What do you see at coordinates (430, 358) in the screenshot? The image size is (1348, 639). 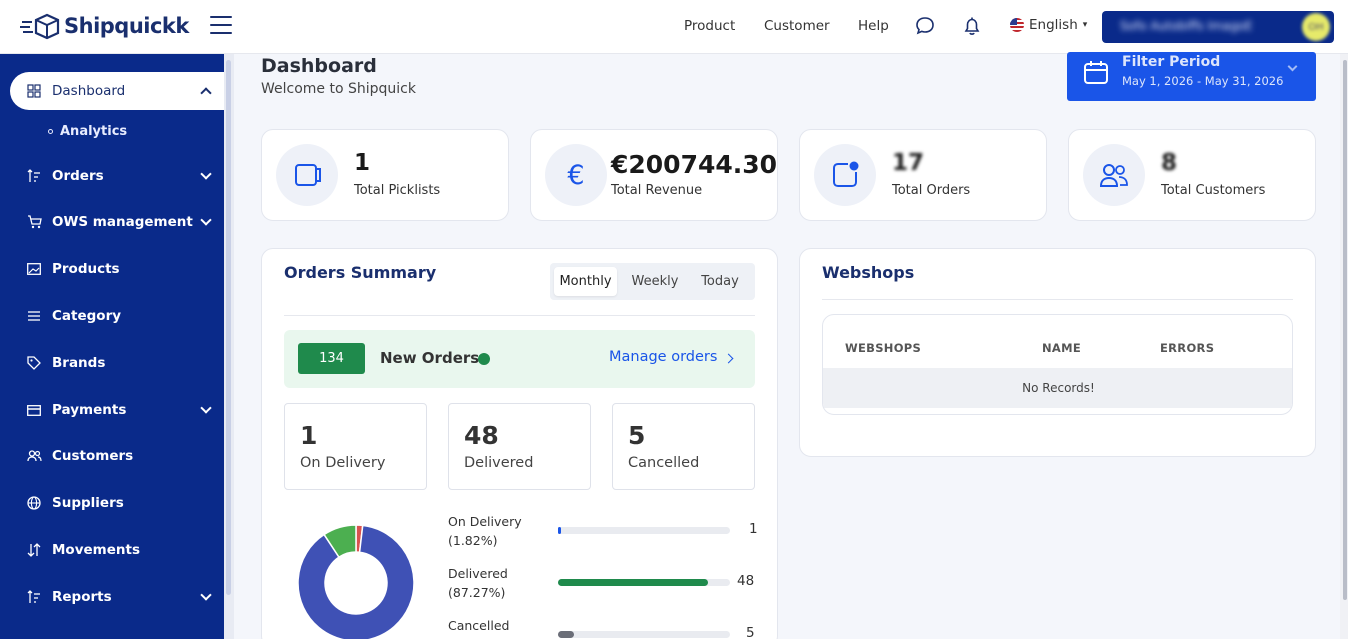 I see `new-orders-label: New Orders` at bounding box center [430, 358].